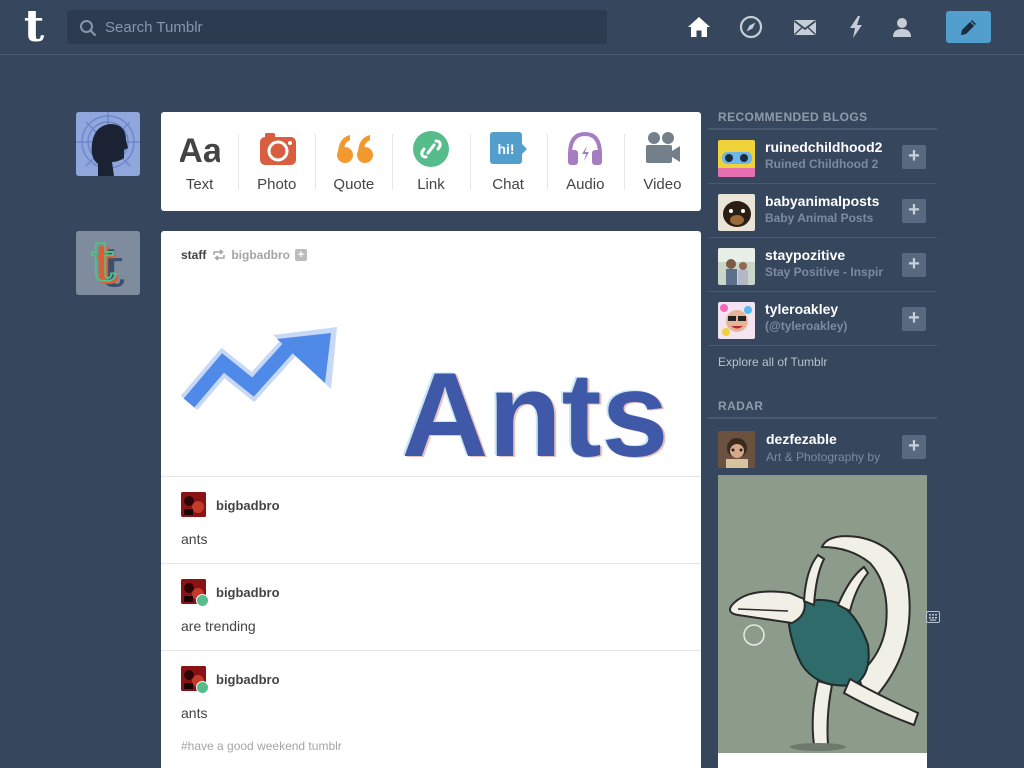 The width and height of the screenshot is (1024, 768). What do you see at coordinates (856, 27) in the screenshot?
I see `activity-icon` at bounding box center [856, 27].